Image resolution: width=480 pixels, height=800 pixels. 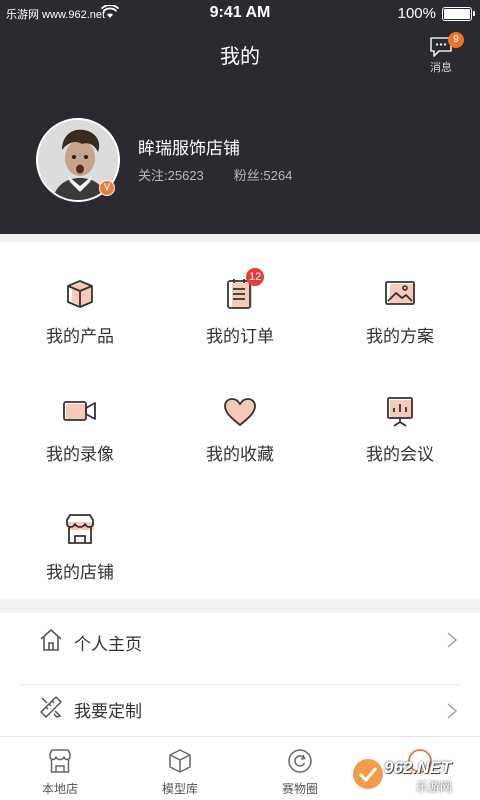 I want to click on site-watermark: 962.NET 乐游网, so click(x=412, y=775).